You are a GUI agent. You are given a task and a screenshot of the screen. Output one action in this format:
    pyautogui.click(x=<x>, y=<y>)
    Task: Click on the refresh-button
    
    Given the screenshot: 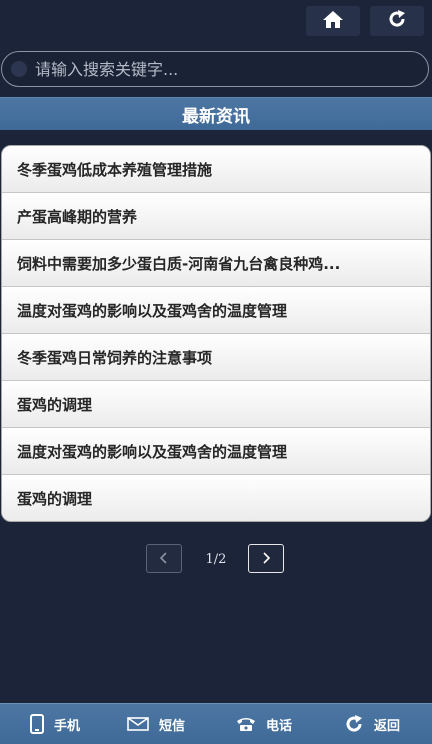 What is the action you would take?
    pyautogui.click(x=397, y=21)
    